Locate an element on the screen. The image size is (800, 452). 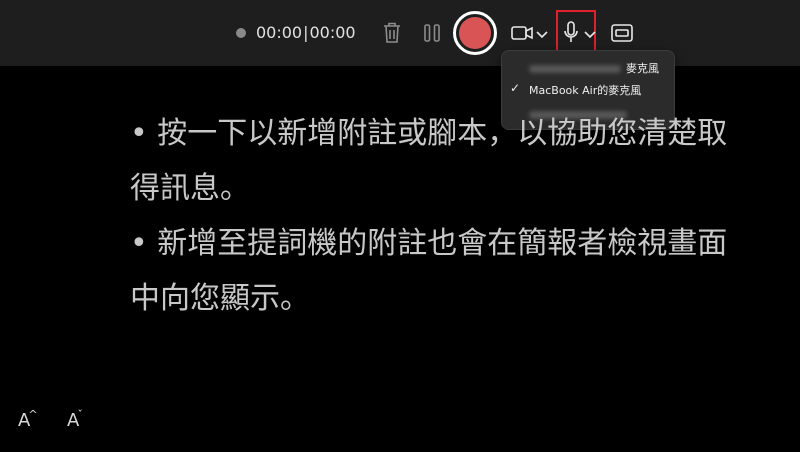
timer-elapsed: 00:00 is located at coordinates (279, 32).